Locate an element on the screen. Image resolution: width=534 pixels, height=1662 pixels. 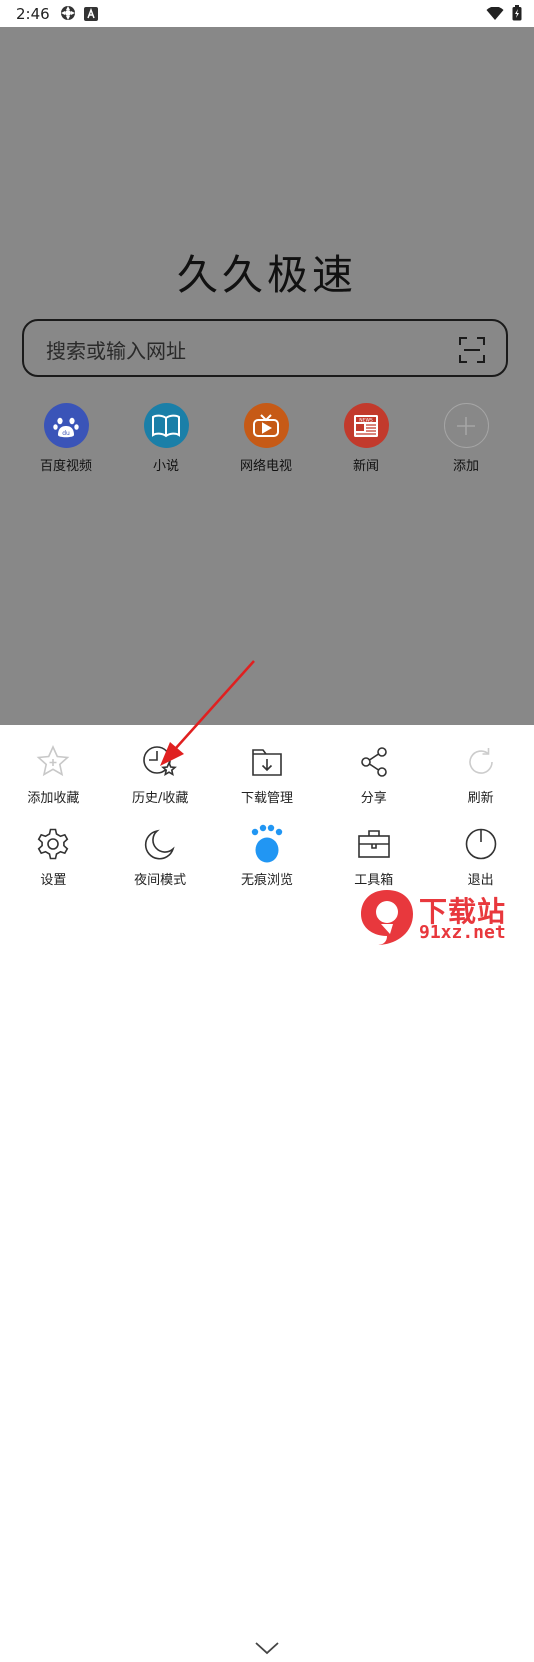
book-icon is located at coordinates (166, 425).